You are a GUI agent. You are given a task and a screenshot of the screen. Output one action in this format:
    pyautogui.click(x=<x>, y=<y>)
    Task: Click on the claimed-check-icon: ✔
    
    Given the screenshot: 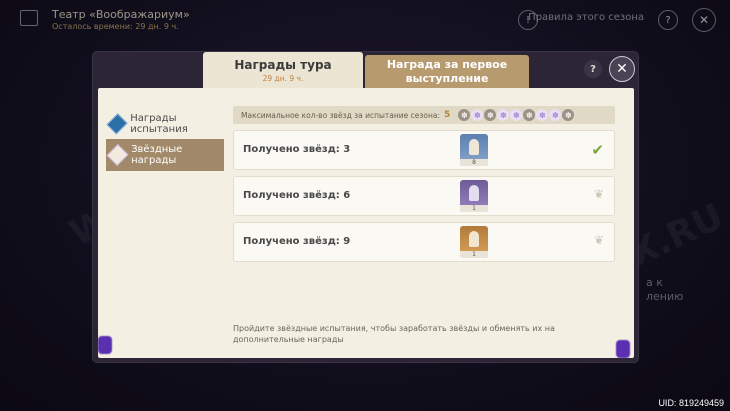 What is the action you would take?
    pyautogui.click(x=597, y=150)
    